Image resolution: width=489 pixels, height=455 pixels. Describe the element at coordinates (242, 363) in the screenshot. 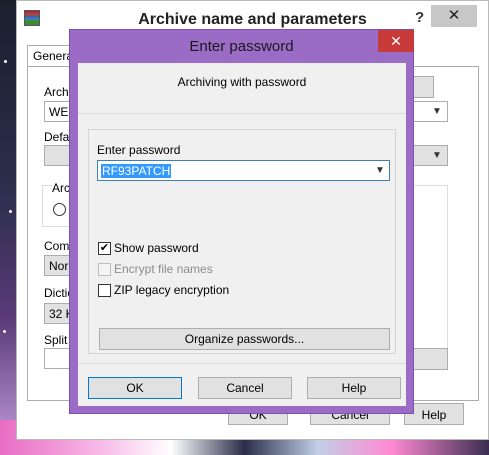

I see `buttons-divider` at that location.